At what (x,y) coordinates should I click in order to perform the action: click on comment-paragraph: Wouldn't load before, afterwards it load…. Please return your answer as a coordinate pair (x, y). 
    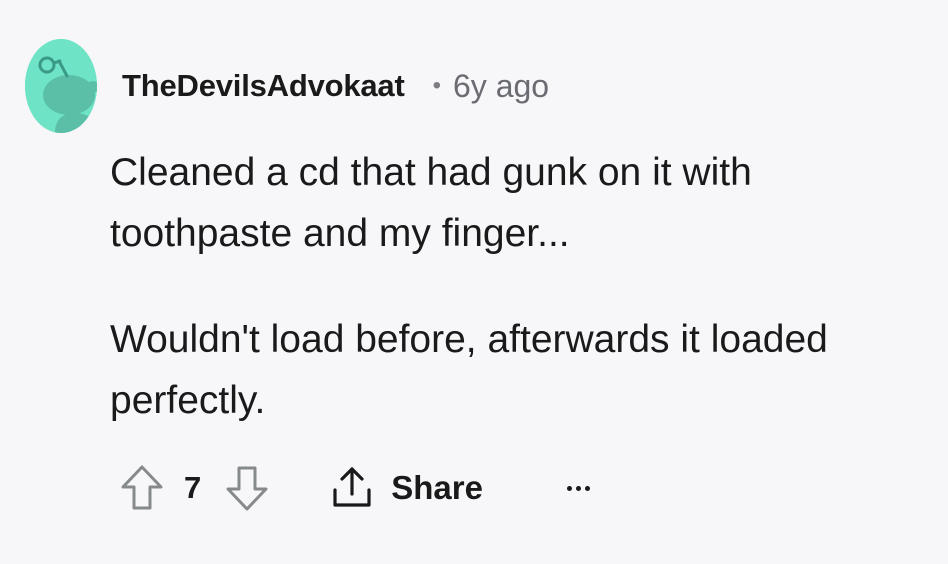
    Looking at the image, I should click on (469, 370).